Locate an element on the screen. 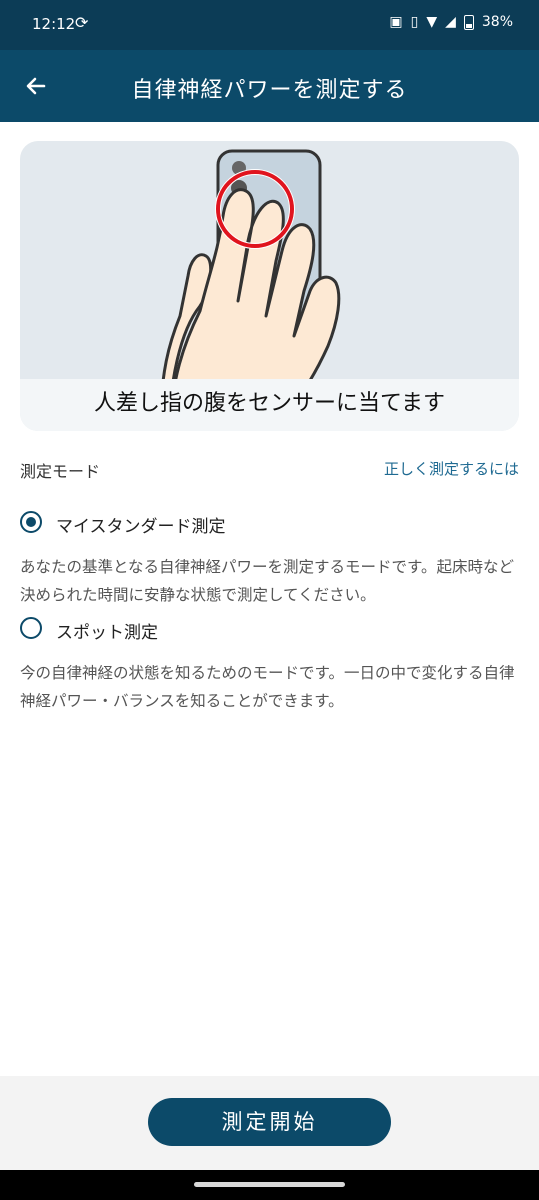 The image size is (539, 1200). status-bar: 12:12 ⟳ ▣ ▯ ▼ ◢ 38% is located at coordinates (269, 25).